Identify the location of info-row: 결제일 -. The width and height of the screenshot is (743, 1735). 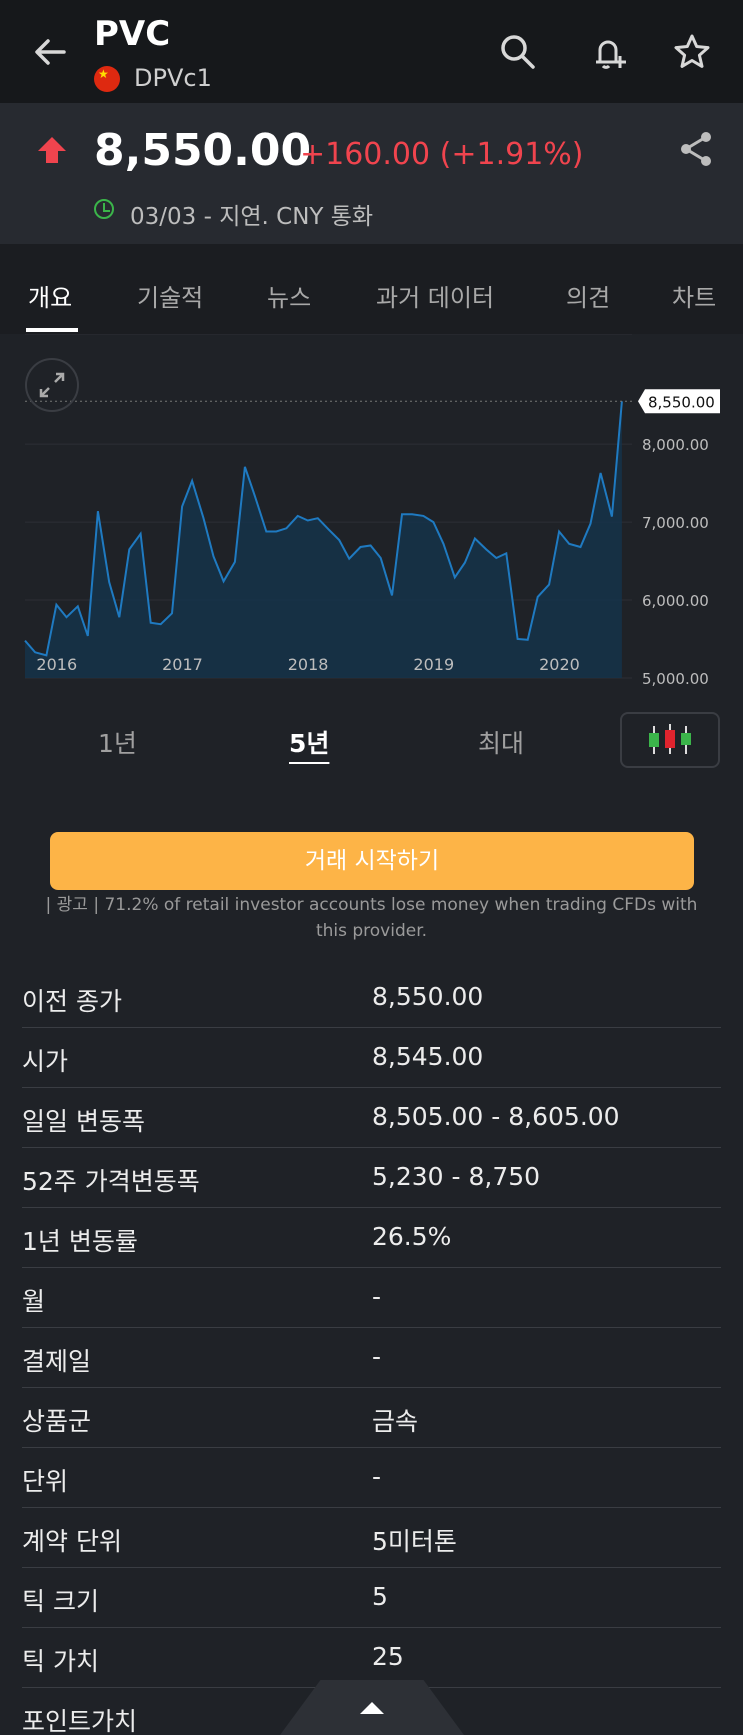
(371, 1358).